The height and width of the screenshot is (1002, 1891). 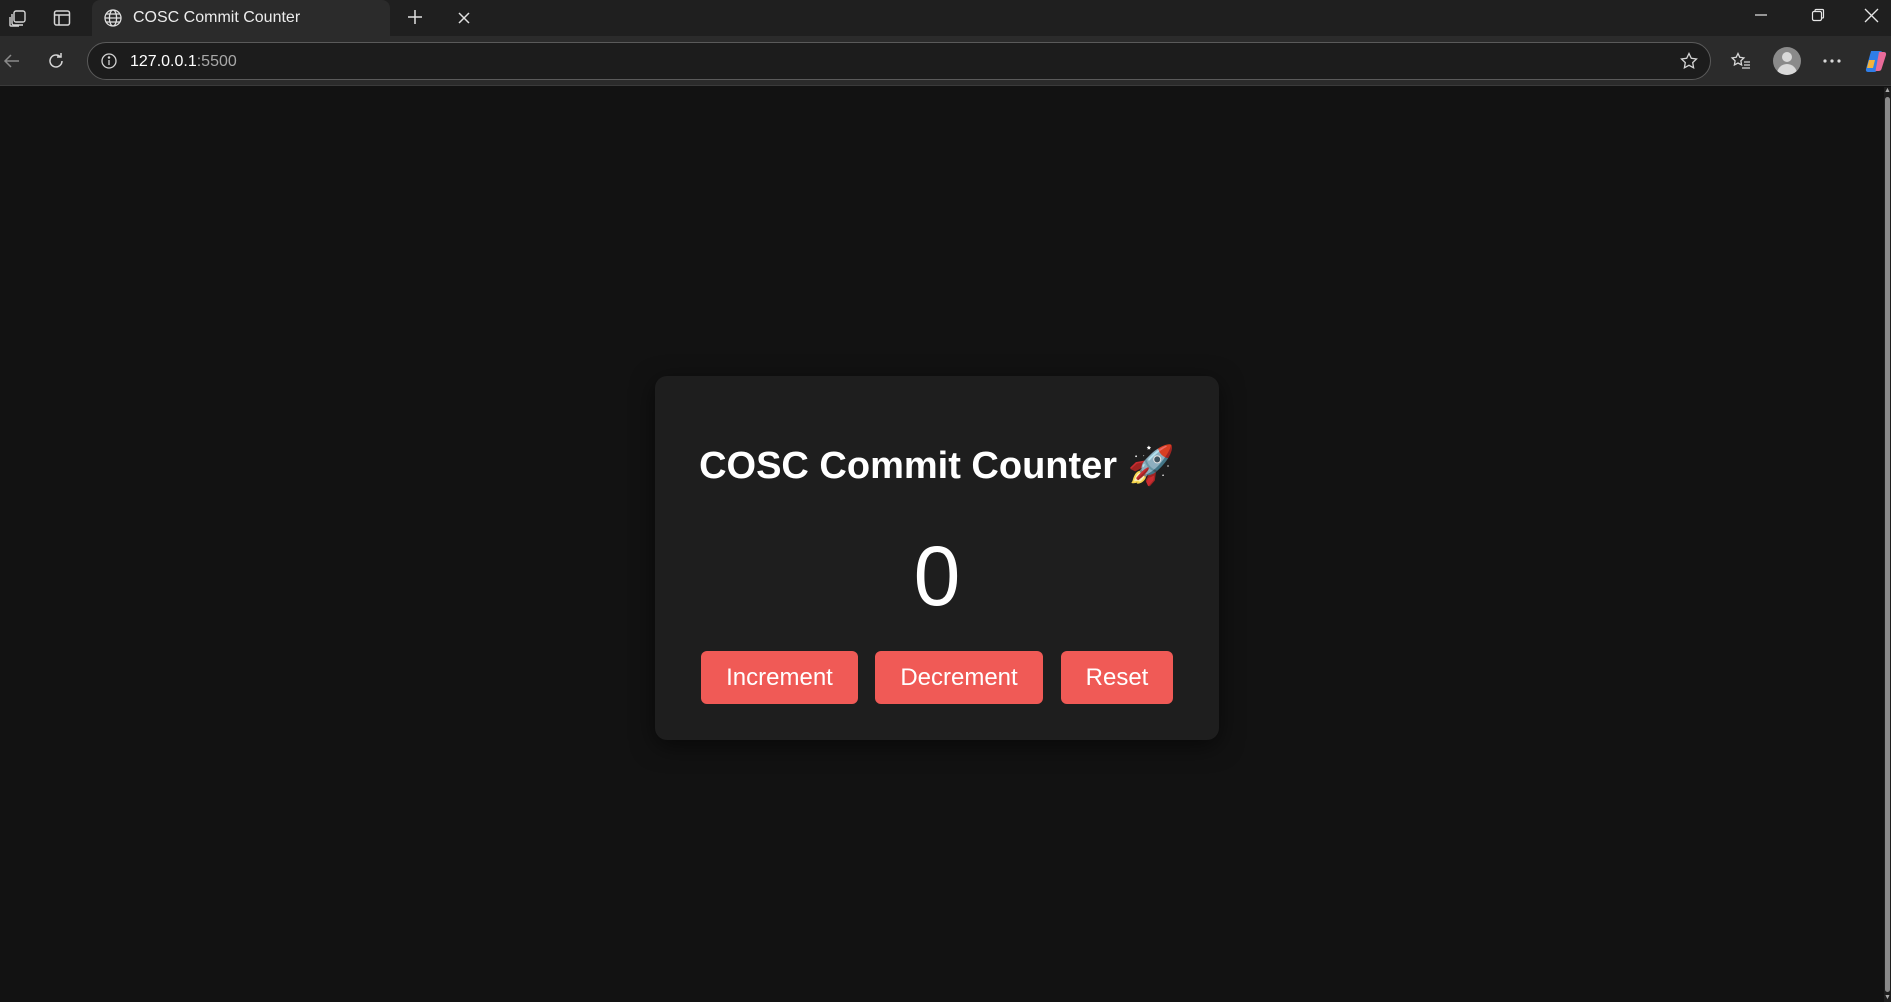 I want to click on profile-button, so click(x=1787, y=61).